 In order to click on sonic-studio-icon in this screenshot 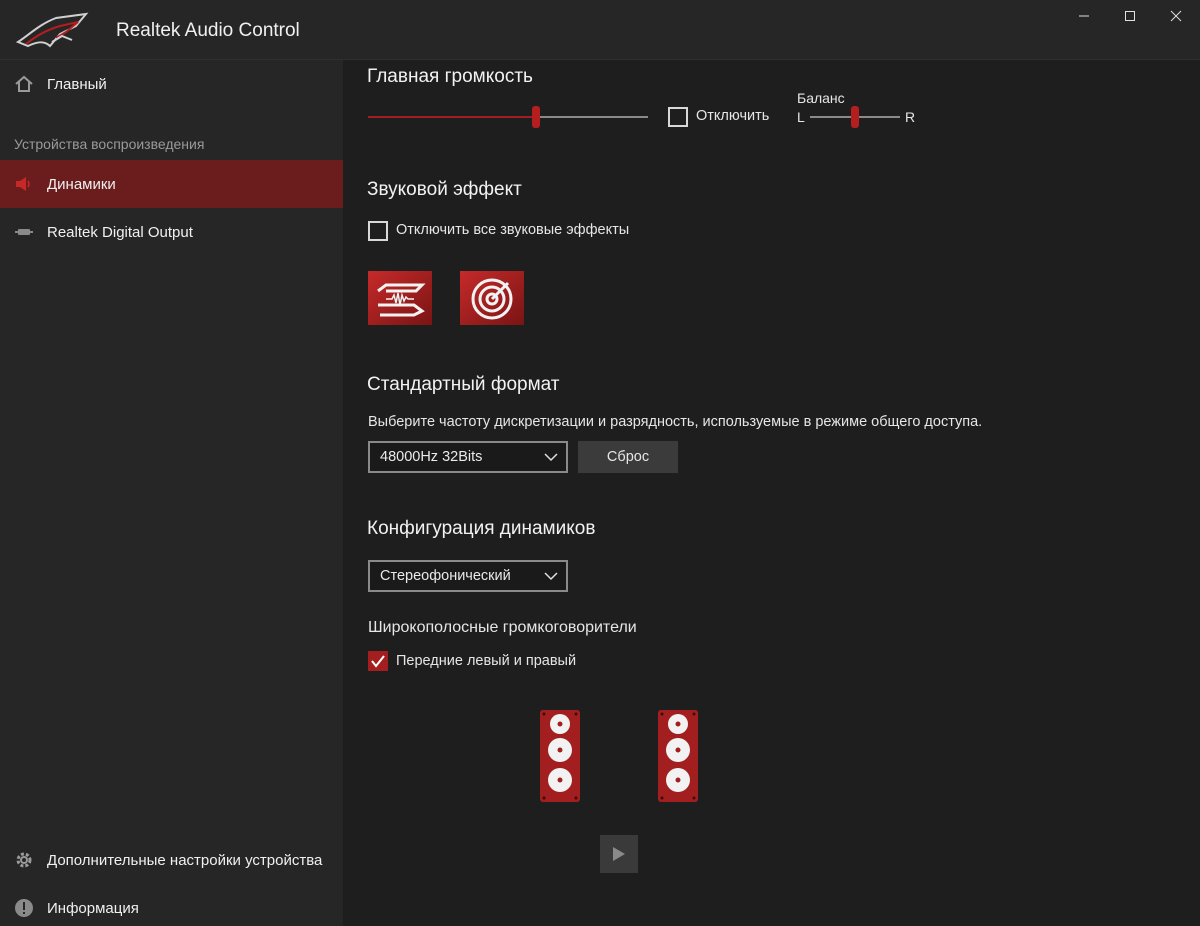, I will do `click(400, 298)`.